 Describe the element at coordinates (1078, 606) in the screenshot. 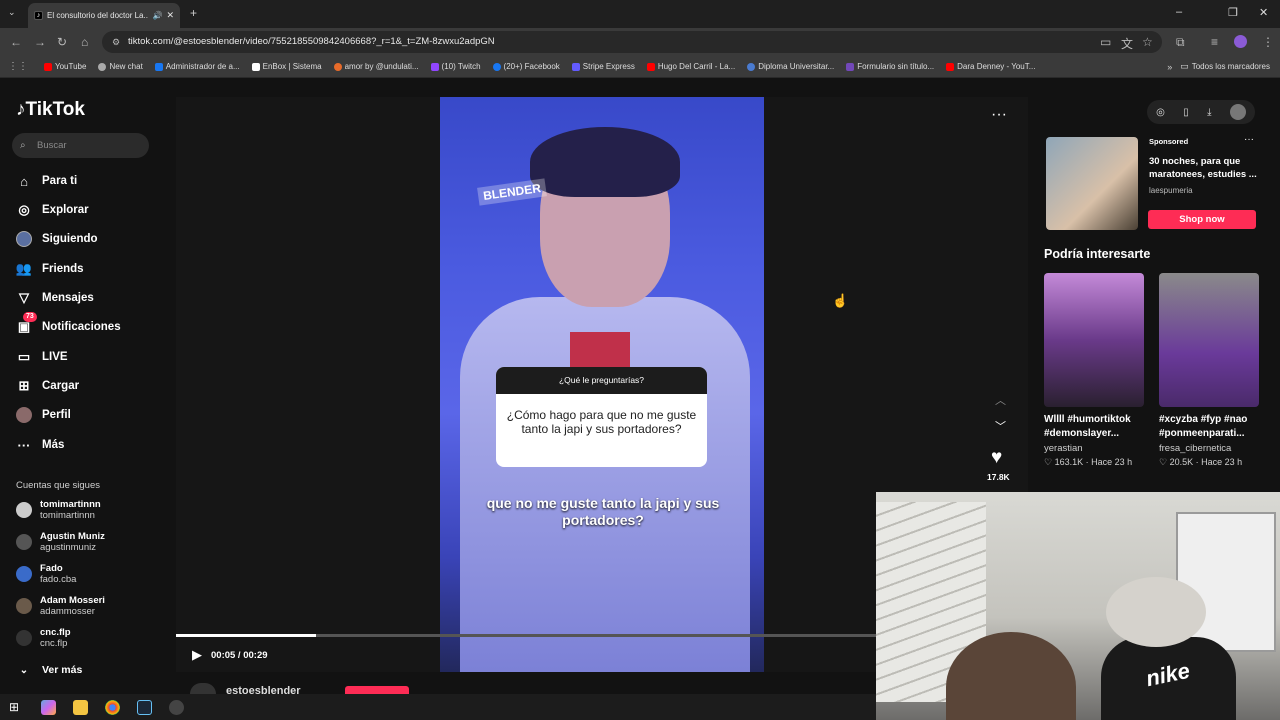

I see `webcam-overlay: nike` at that location.